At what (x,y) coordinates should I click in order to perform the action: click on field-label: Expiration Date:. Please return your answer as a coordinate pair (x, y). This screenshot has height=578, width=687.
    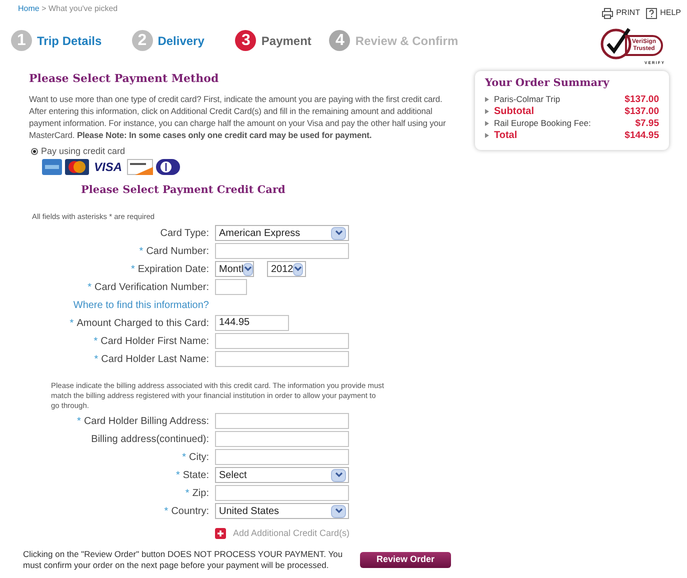
    Looking at the image, I should click on (173, 269).